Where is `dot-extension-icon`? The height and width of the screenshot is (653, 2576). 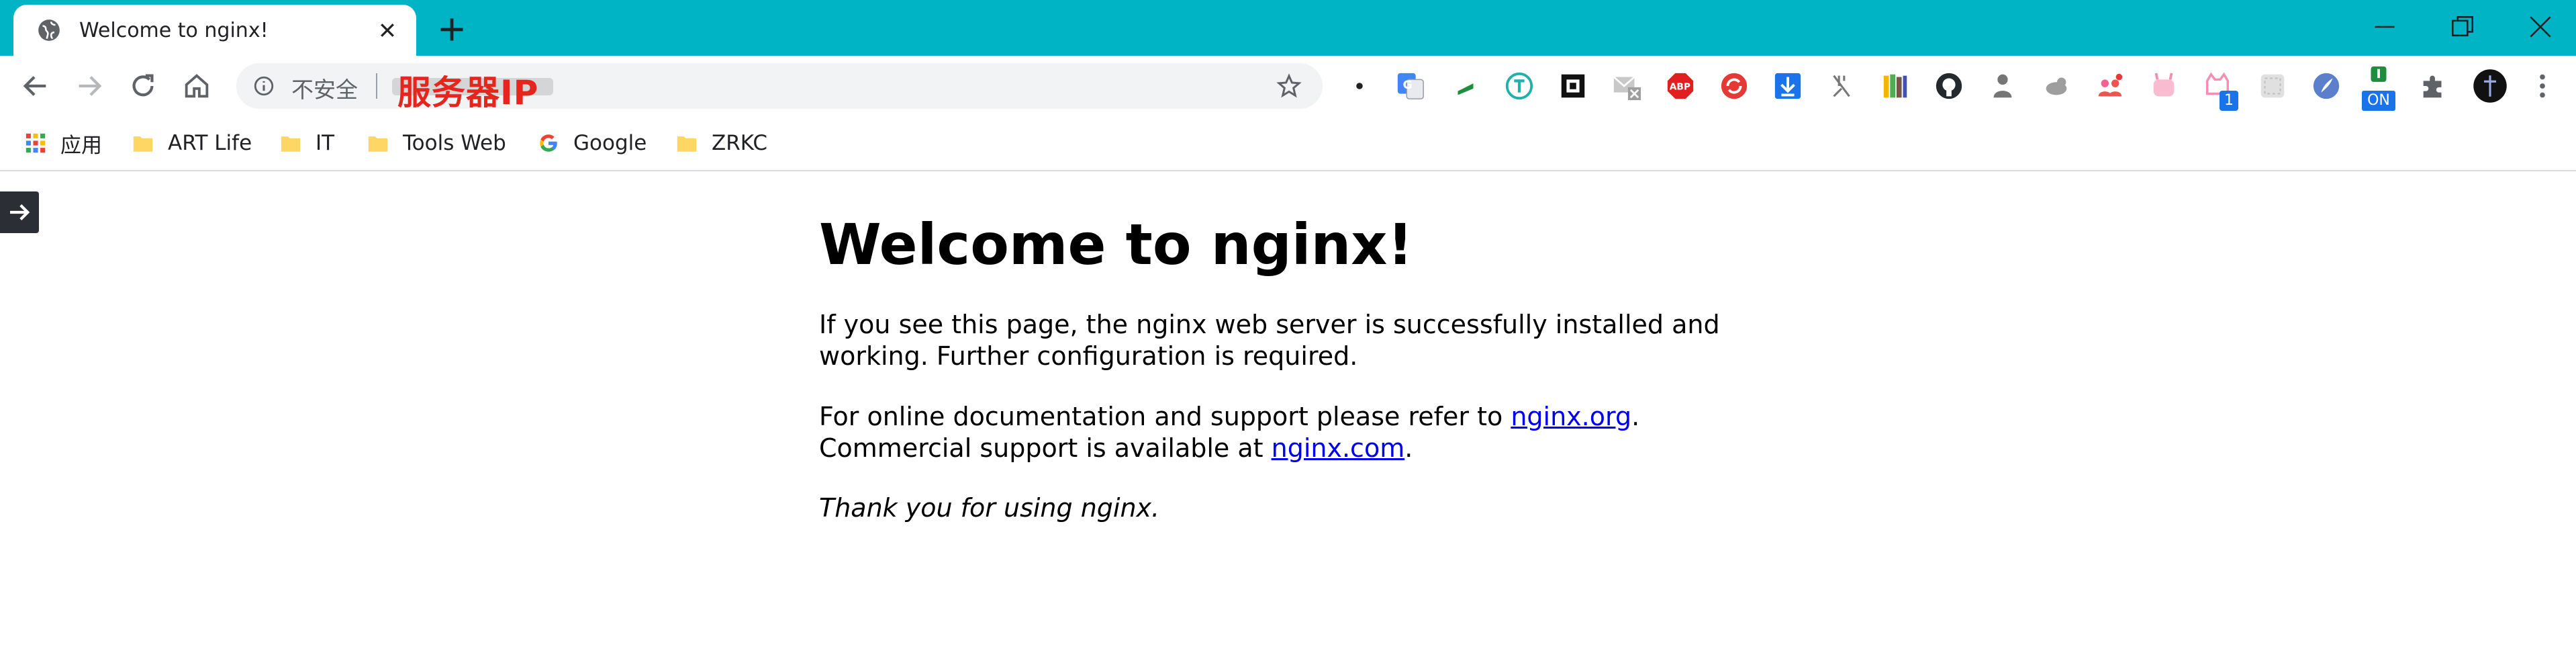
dot-extension-icon is located at coordinates (1359, 86).